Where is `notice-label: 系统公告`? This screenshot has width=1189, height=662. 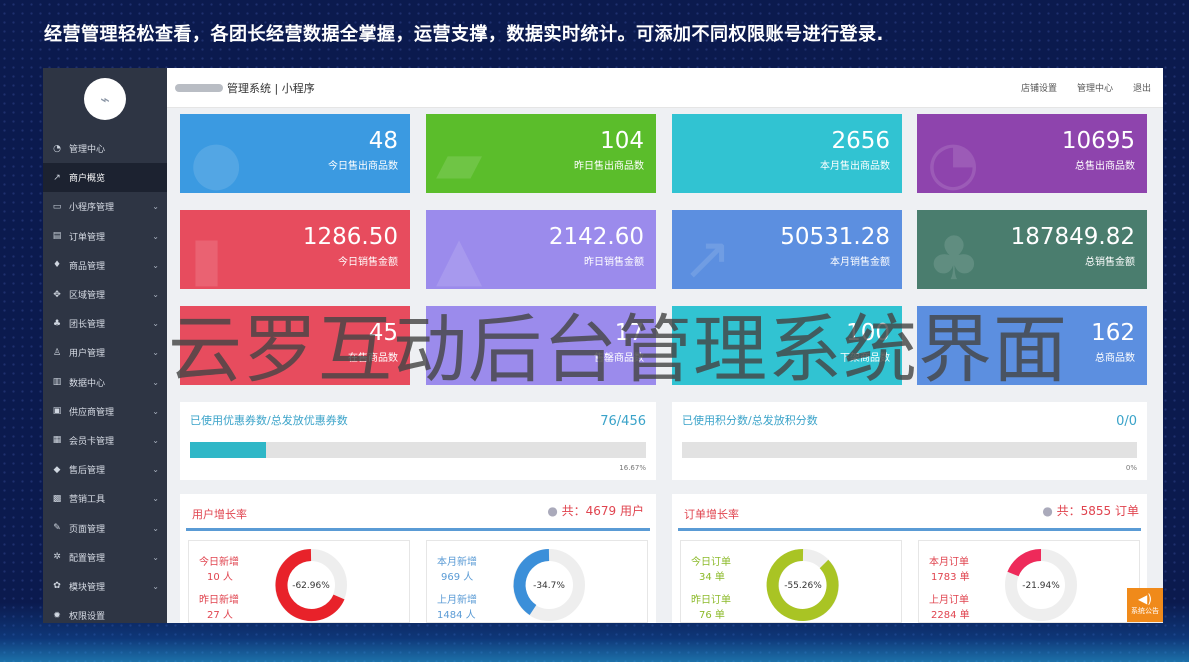
notice-label: 系统公告 is located at coordinates (1145, 611).